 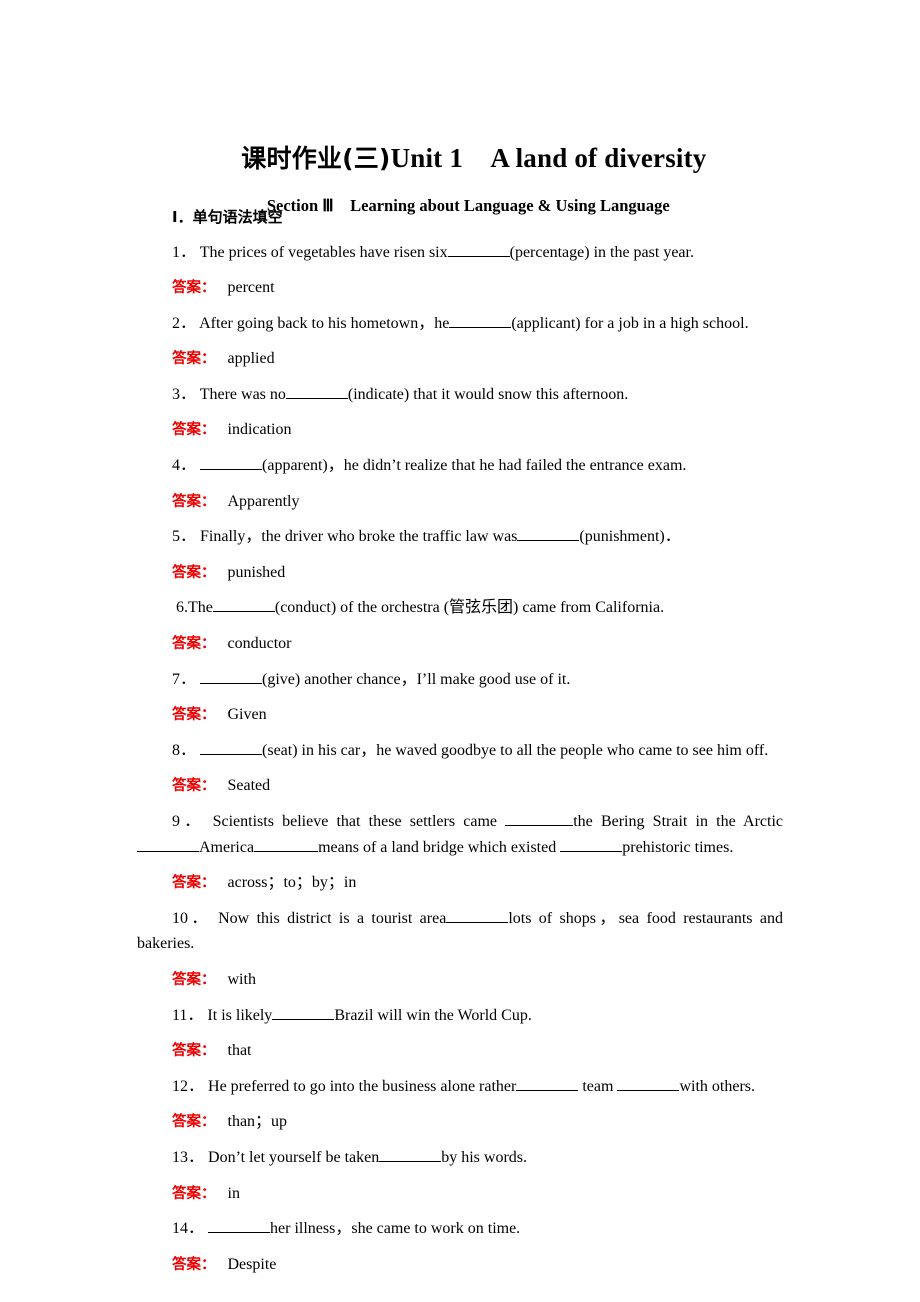 What do you see at coordinates (460, 430) in the screenshot?
I see `answer-item: 答案： indication` at bounding box center [460, 430].